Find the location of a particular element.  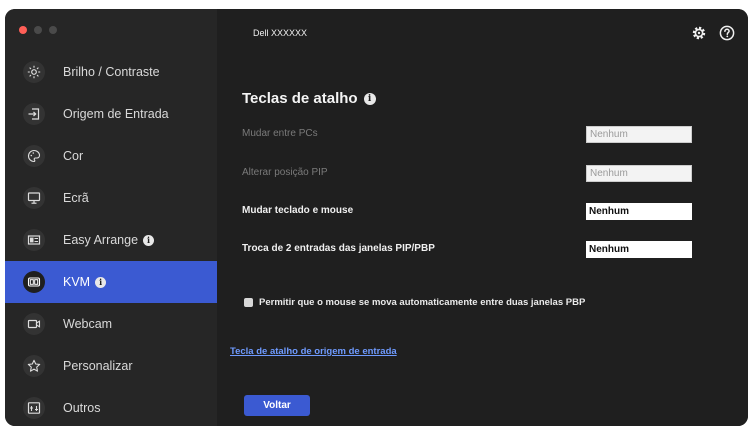

sidebar-item-kvm: KVM i is located at coordinates (111, 282).